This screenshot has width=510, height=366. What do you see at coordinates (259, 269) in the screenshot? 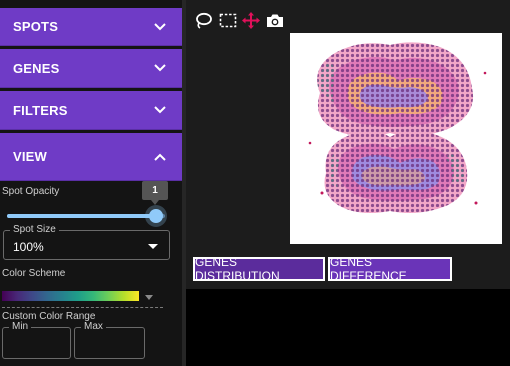
I see `genes-distribution-button: GENES DISTRIBUTION` at bounding box center [259, 269].